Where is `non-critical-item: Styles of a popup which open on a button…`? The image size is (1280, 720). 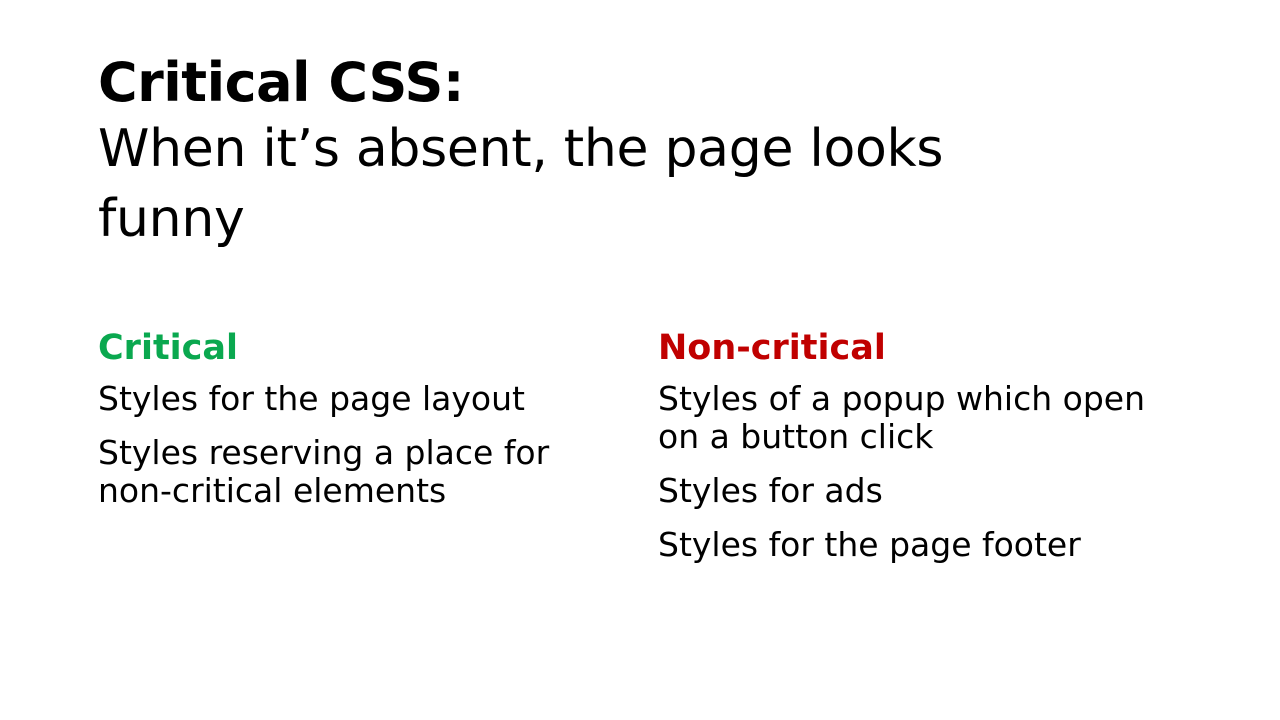
non-critical-item: Styles of a popup which open on a button… is located at coordinates (901, 417).